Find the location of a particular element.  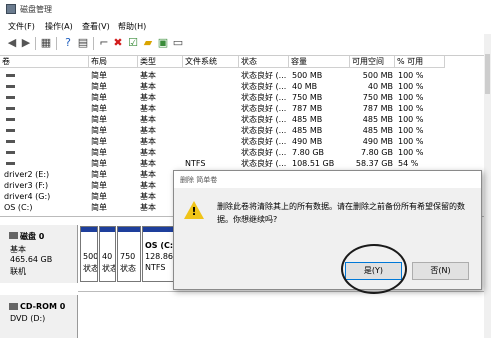

col-filesystem: 文件系统 is located at coordinates (211, 62).